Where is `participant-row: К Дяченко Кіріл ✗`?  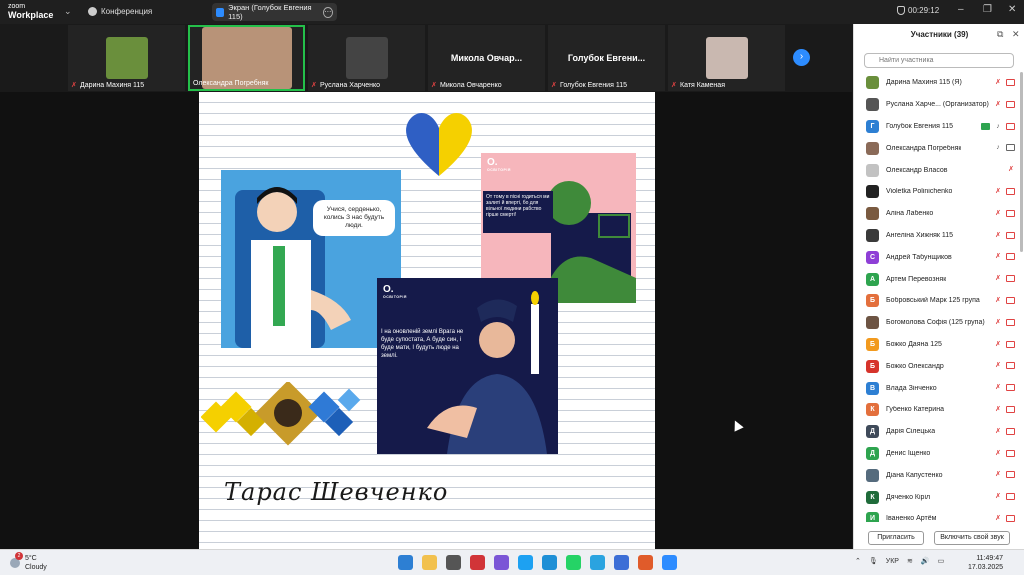
participant-row: К Дяченко Кіріл ✗ is located at coordinates (936, 497).